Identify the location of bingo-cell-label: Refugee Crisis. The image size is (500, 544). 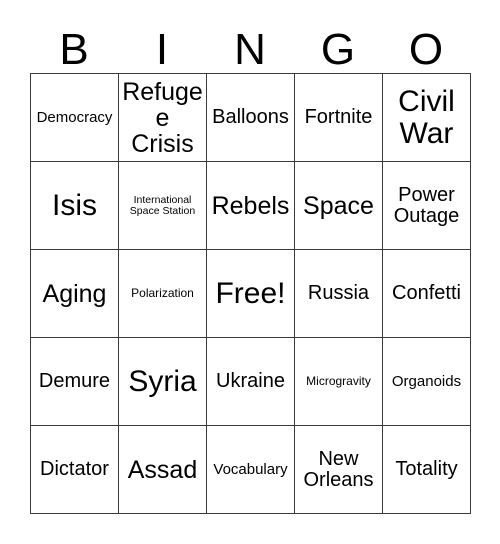
(162, 117).